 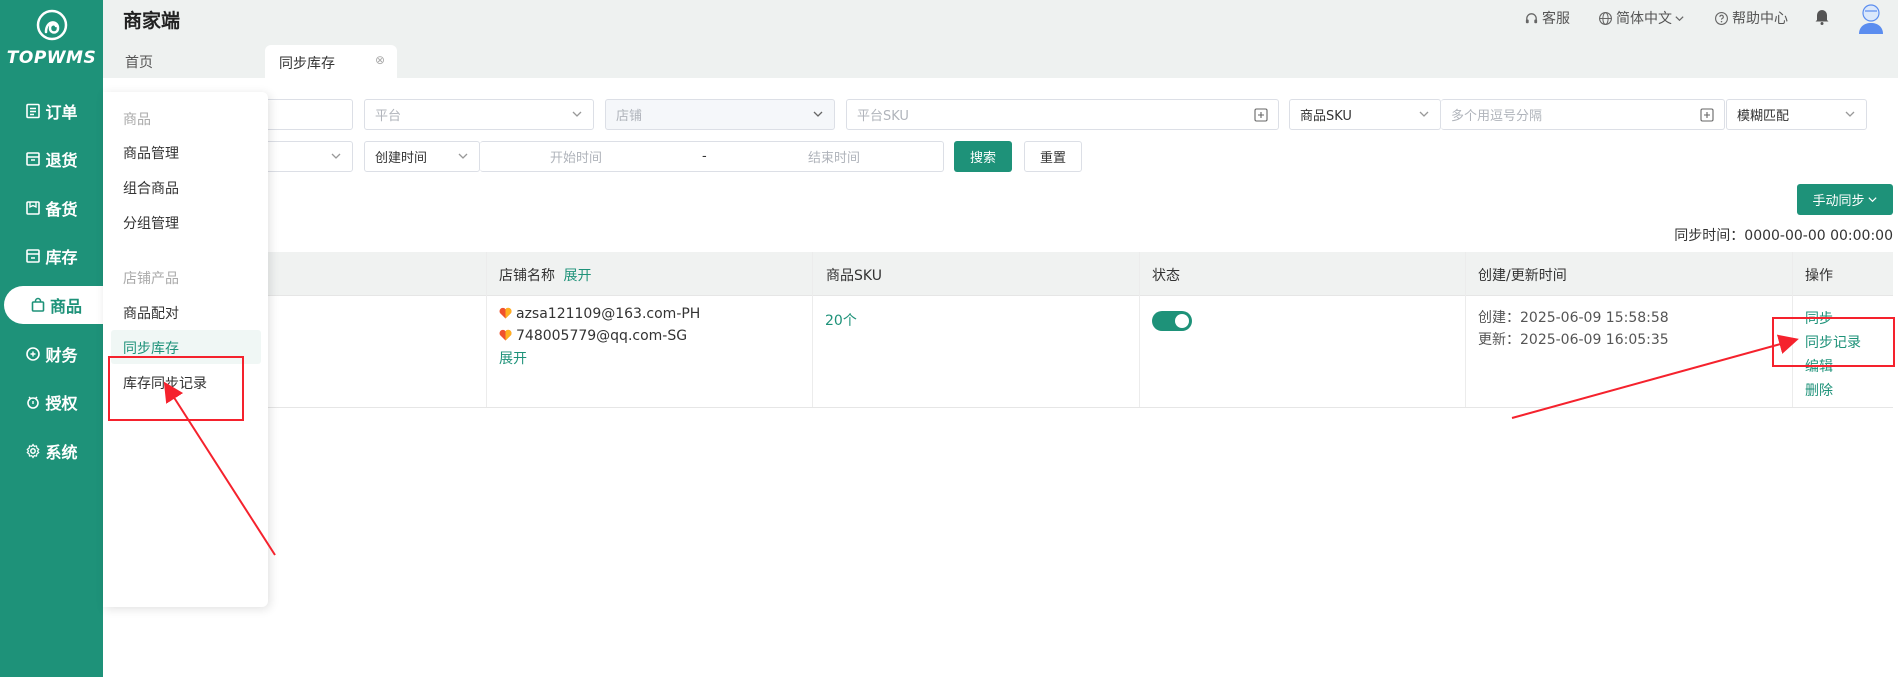 I want to click on submenu-item-group-management: 分组管理, so click(x=151, y=223).